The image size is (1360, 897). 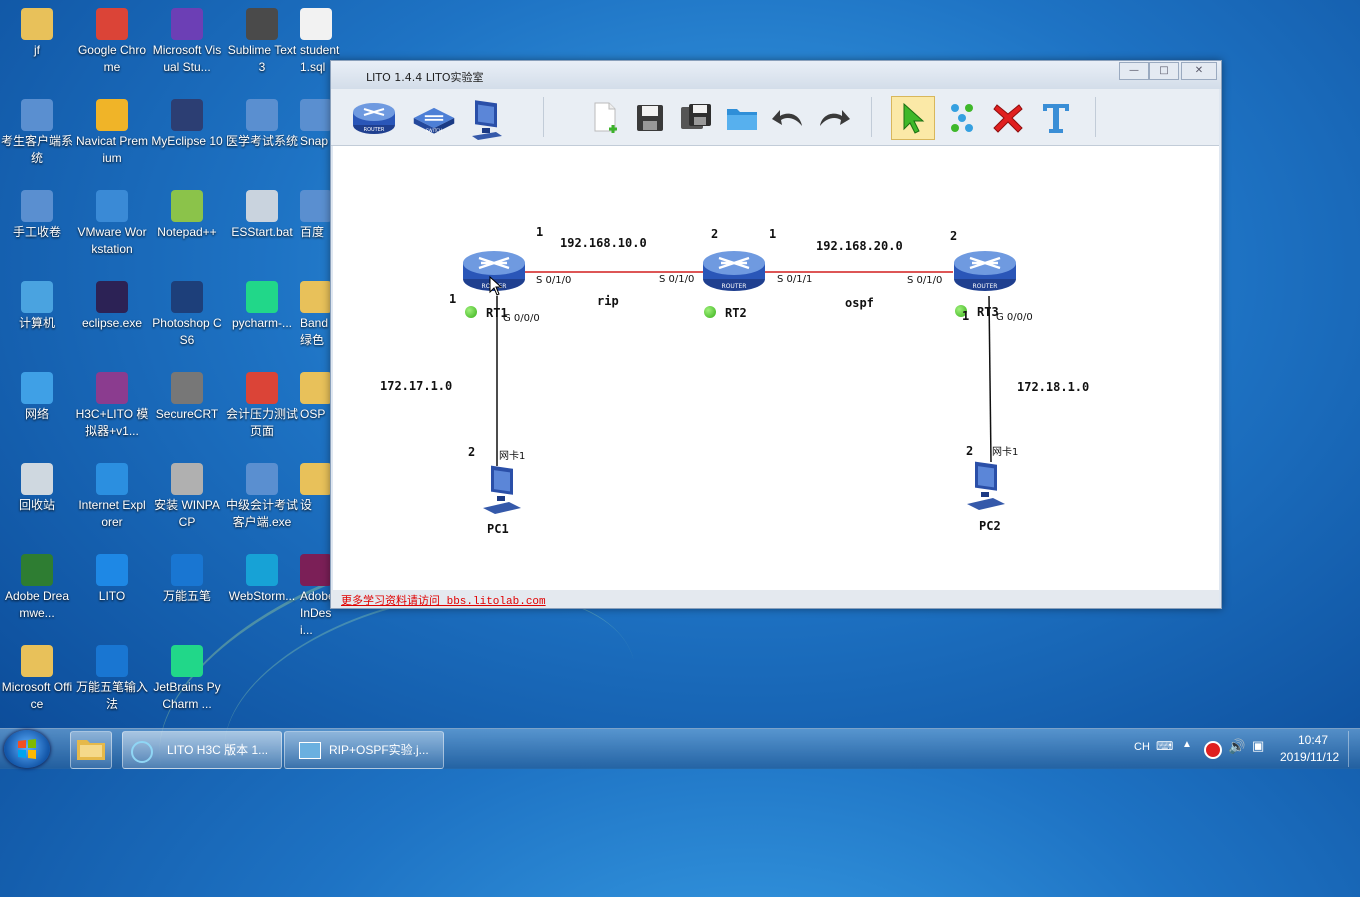 I want to click on save-button, so click(x=650, y=118).